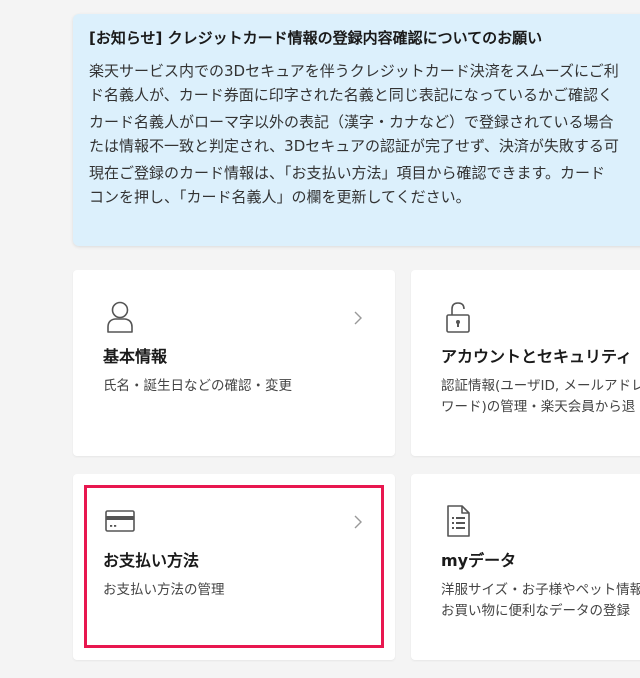  I want to click on notice-paragraph-line: ド名義人が、カード券面に印字された名義と同じ表記になっているかご確認く, so click(351, 95).